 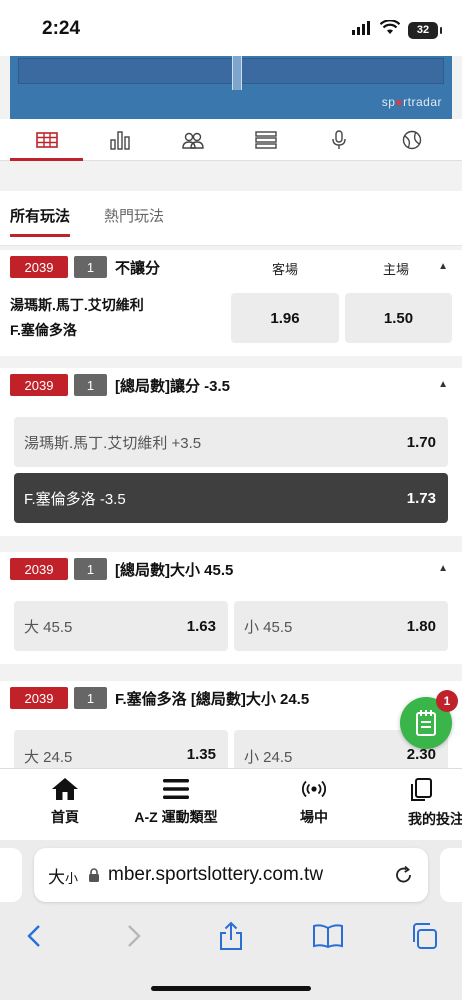 What do you see at coordinates (268, 627) in the screenshot?
I see `odds-label: 小 45.5` at bounding box center [268, 627].